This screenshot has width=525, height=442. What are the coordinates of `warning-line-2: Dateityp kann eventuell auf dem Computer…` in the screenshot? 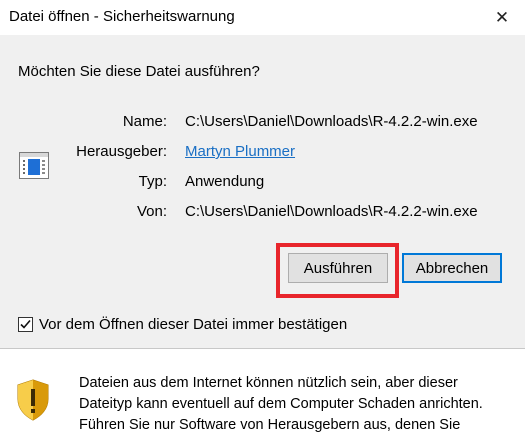 It's located at (281, 404).